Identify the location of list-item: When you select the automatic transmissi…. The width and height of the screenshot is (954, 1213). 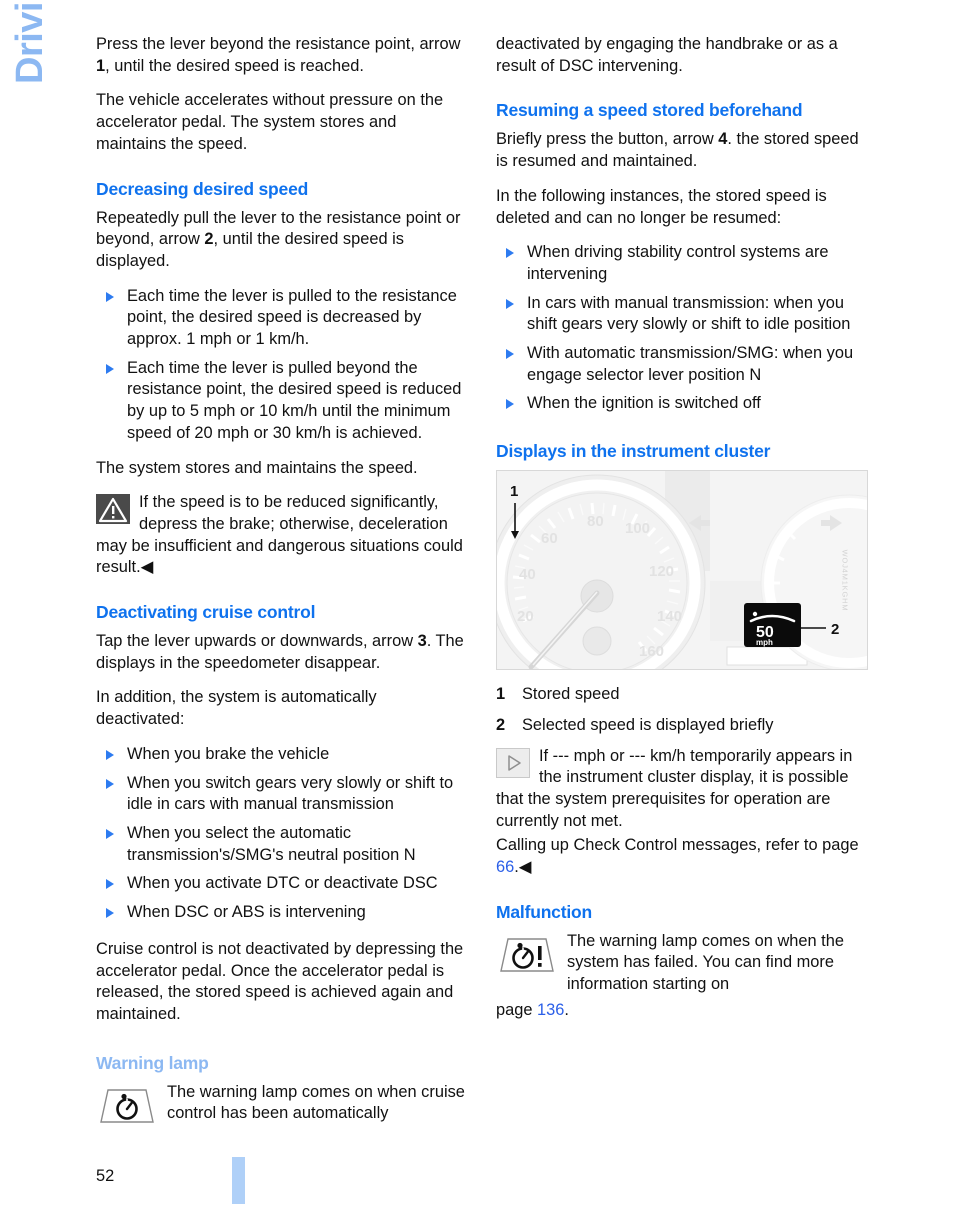
(282, 844).